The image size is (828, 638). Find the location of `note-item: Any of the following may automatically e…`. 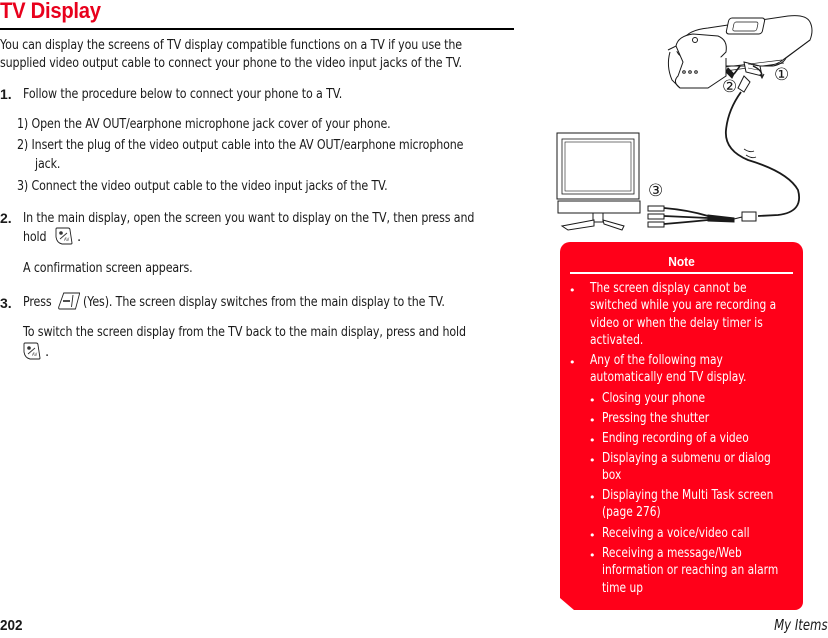

note-item: Any of the following may automatically e… is located at coordinates (668, 369).